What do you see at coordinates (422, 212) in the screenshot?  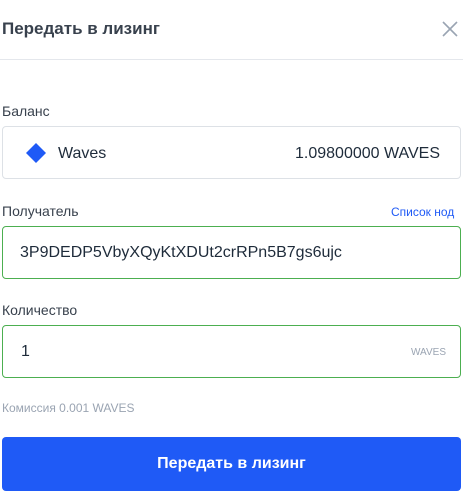 I see `node-list-link: Список нод` at bounding box center [422, 212].